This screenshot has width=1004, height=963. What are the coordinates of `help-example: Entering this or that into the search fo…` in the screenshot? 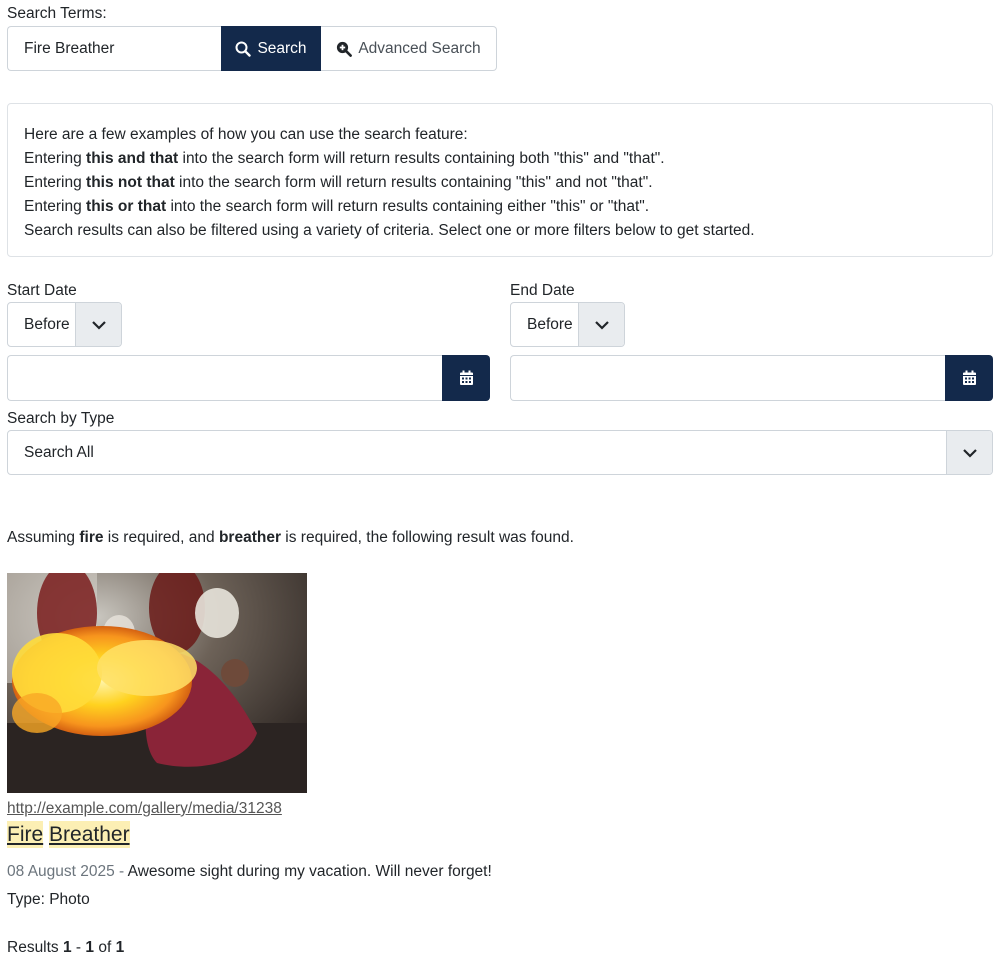 It's located at (337, 206).